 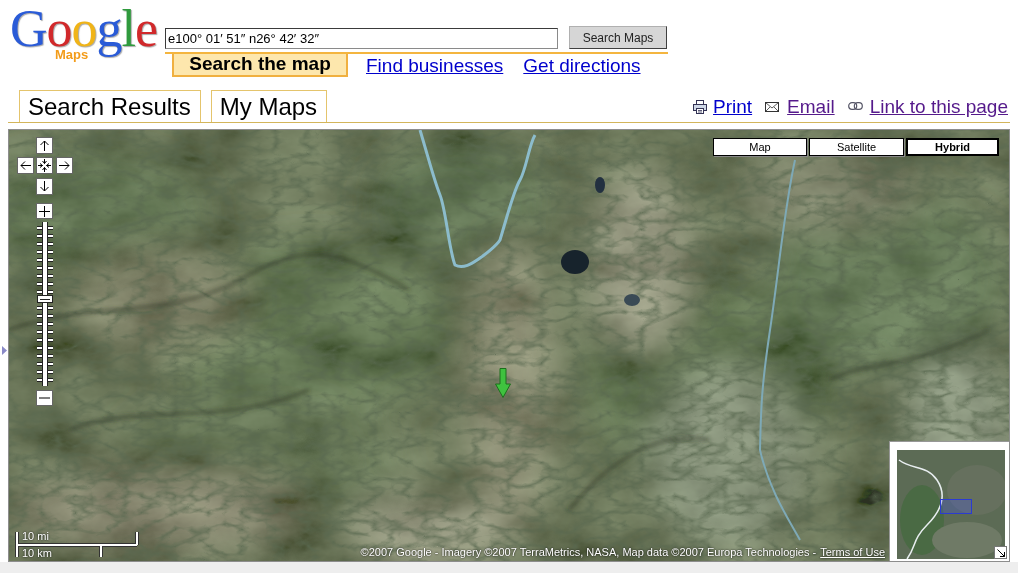 What do you see at coordinates (4, 350) in the screenshot?
I see `triangle-icon` at bounding box center [4, 350].